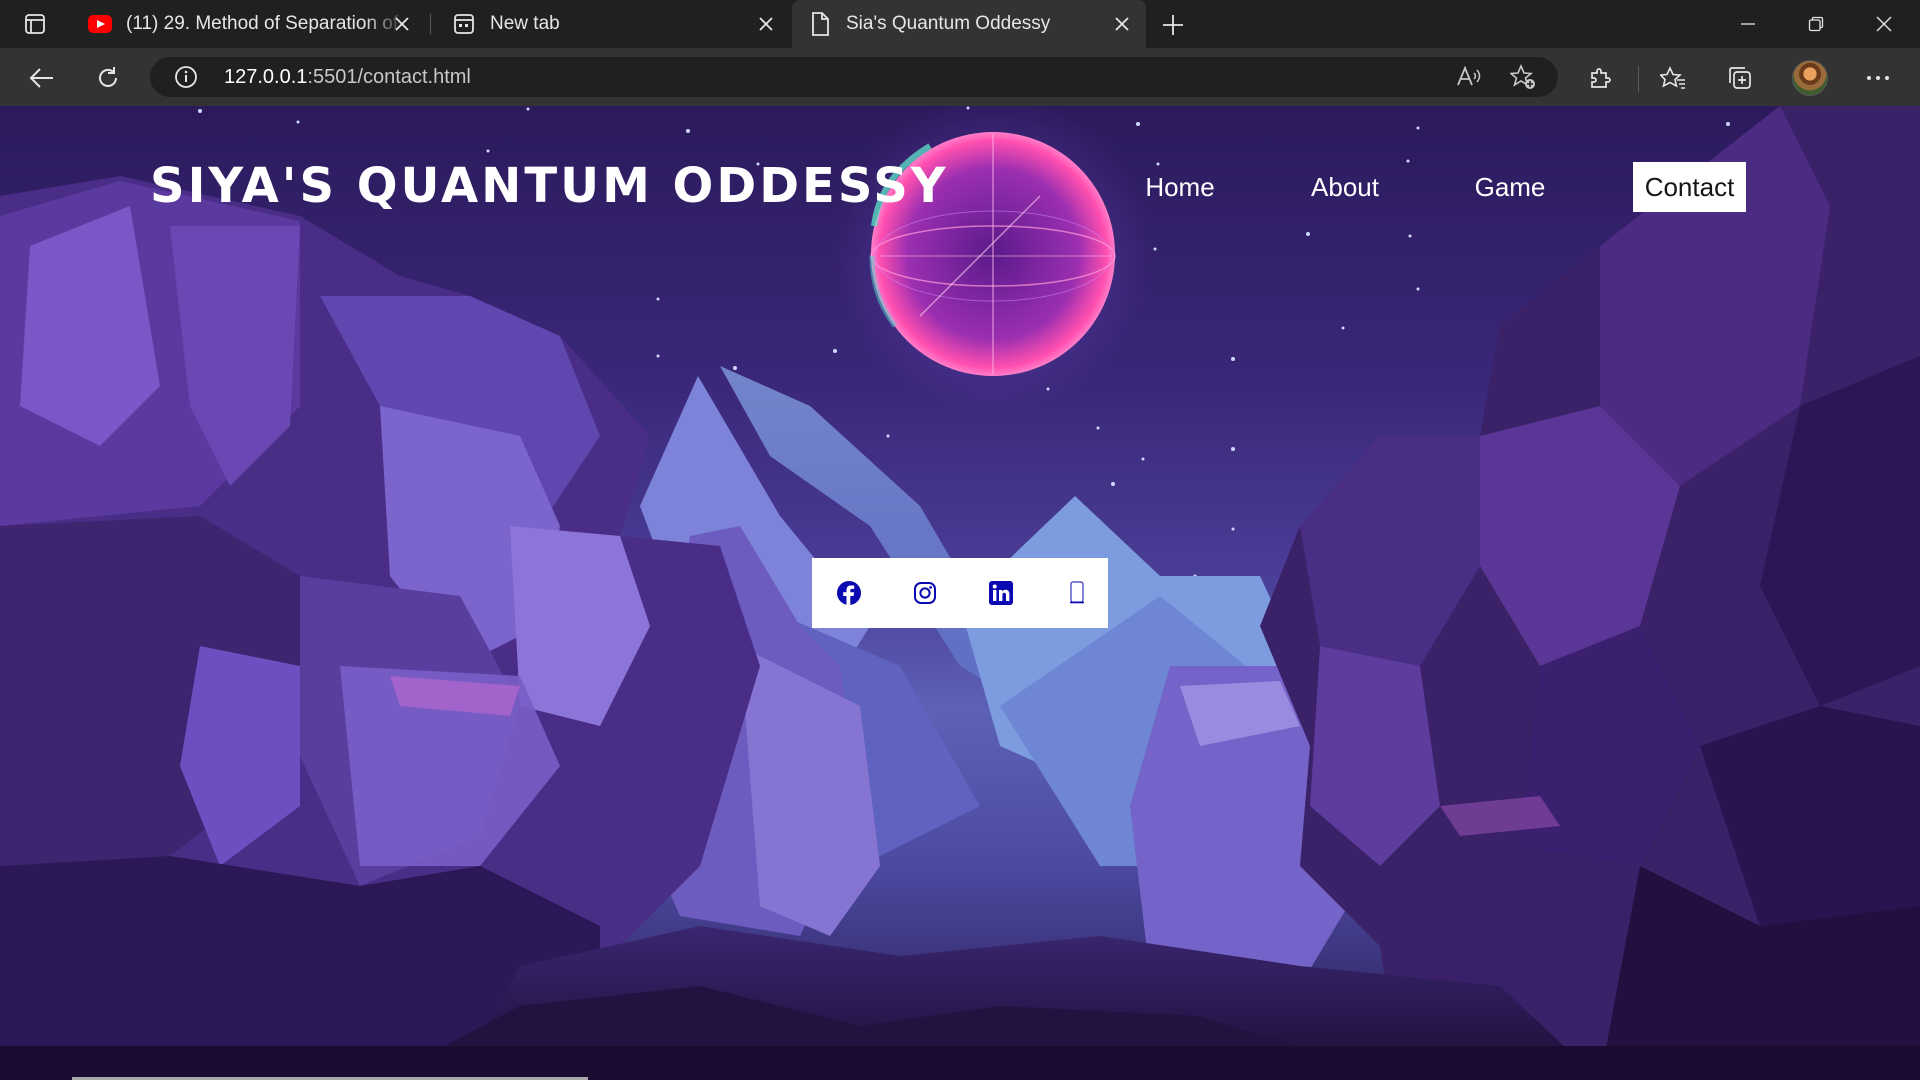 The image size is (1920, 1080). Describe the element at coordinates (389, 77) in the screenshot. I see `url-path: :5501/contact.html` at that location.